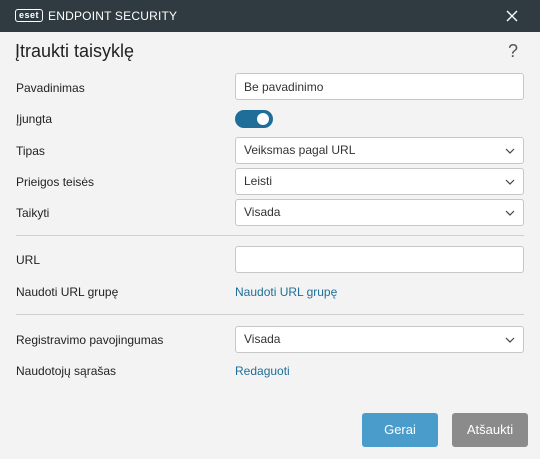  Describe the element at coordinates (262, 339) in the screenshot. I see `log-severity-select-value: Visada` at that location.